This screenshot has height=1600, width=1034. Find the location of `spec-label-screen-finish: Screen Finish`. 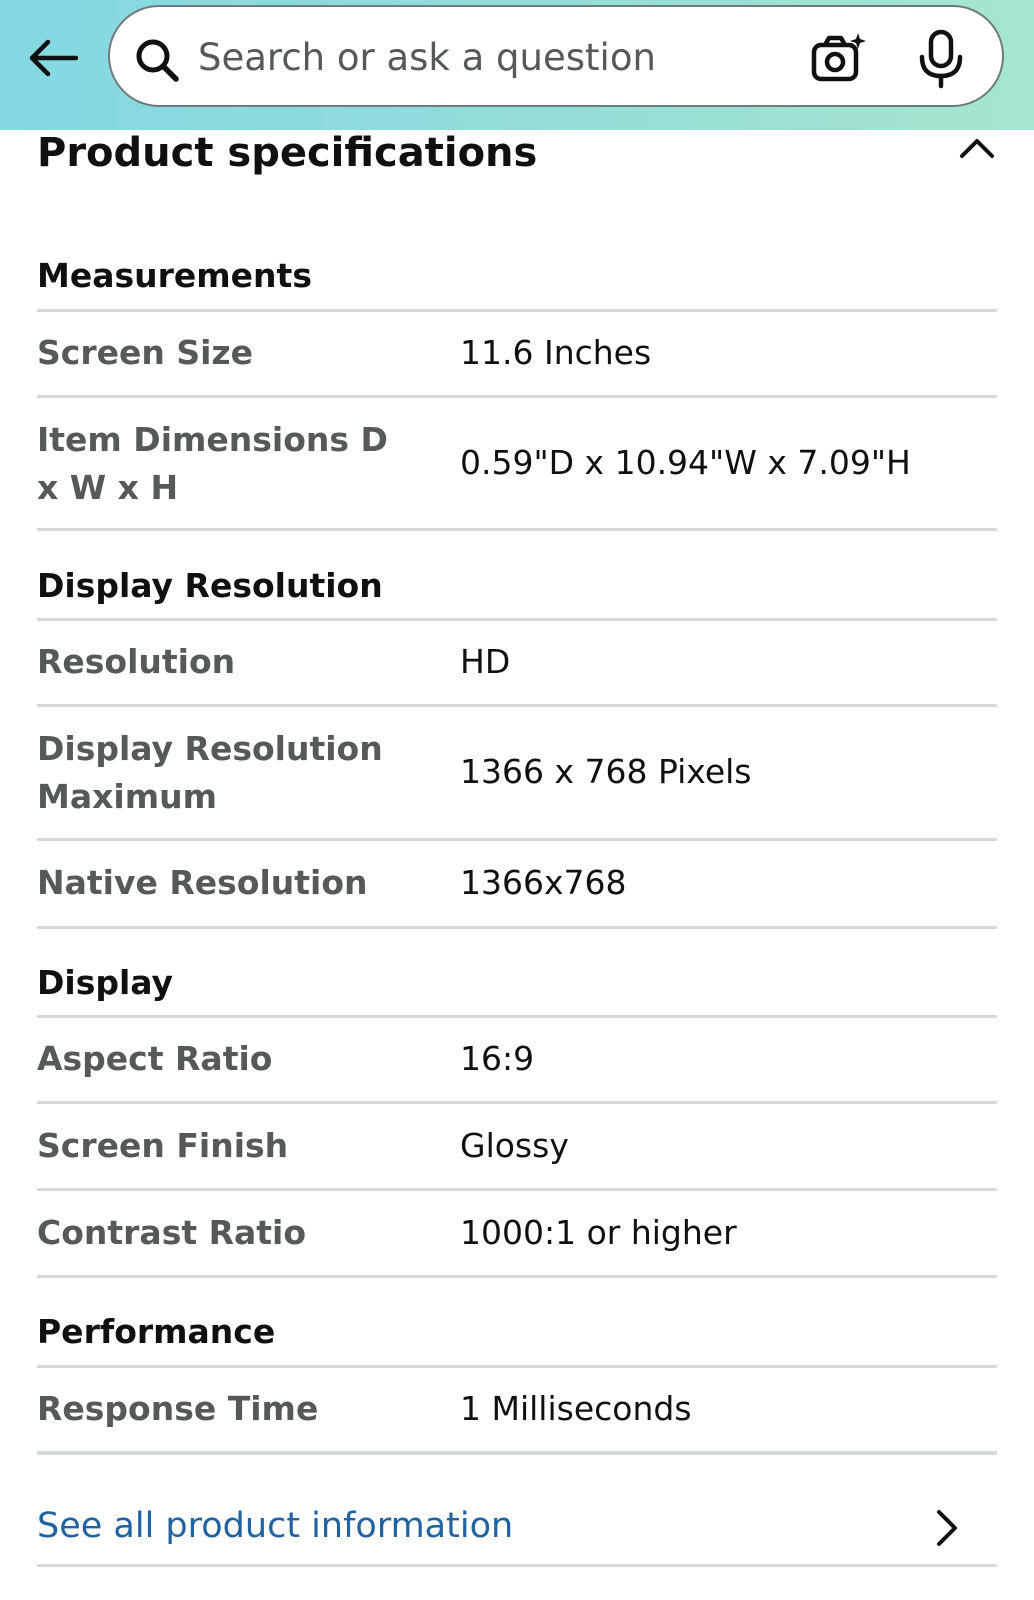

spec-label-screen-finish: Screen Finish is located at coordinates (163, 1145).